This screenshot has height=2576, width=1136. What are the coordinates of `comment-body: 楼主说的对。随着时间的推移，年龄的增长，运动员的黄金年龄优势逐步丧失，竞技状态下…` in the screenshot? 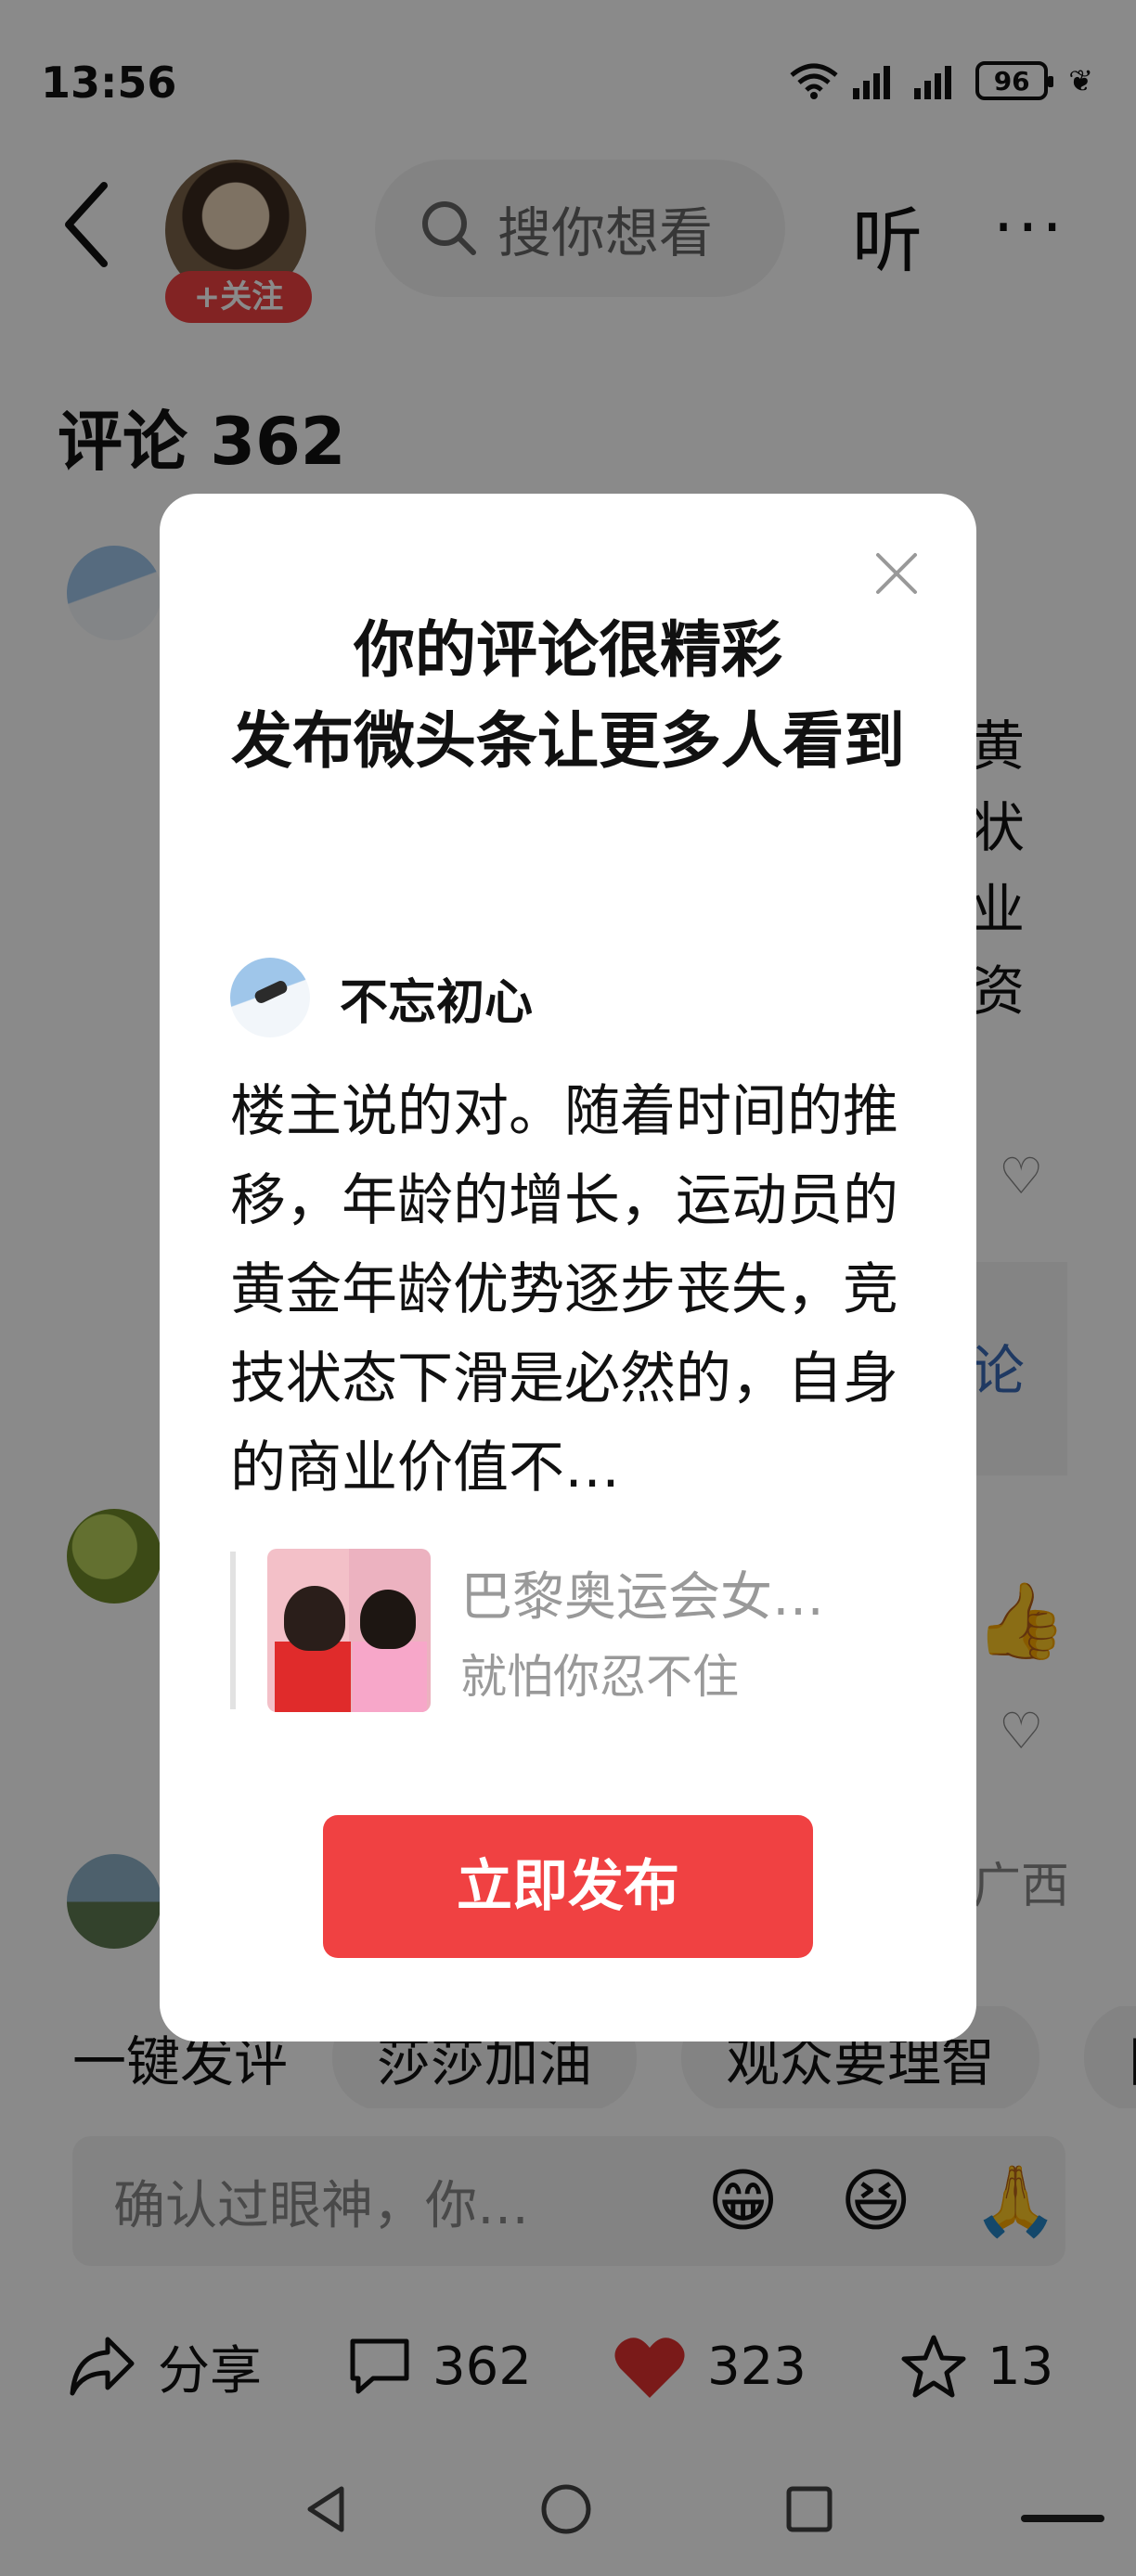 It's located at (564, 1290).